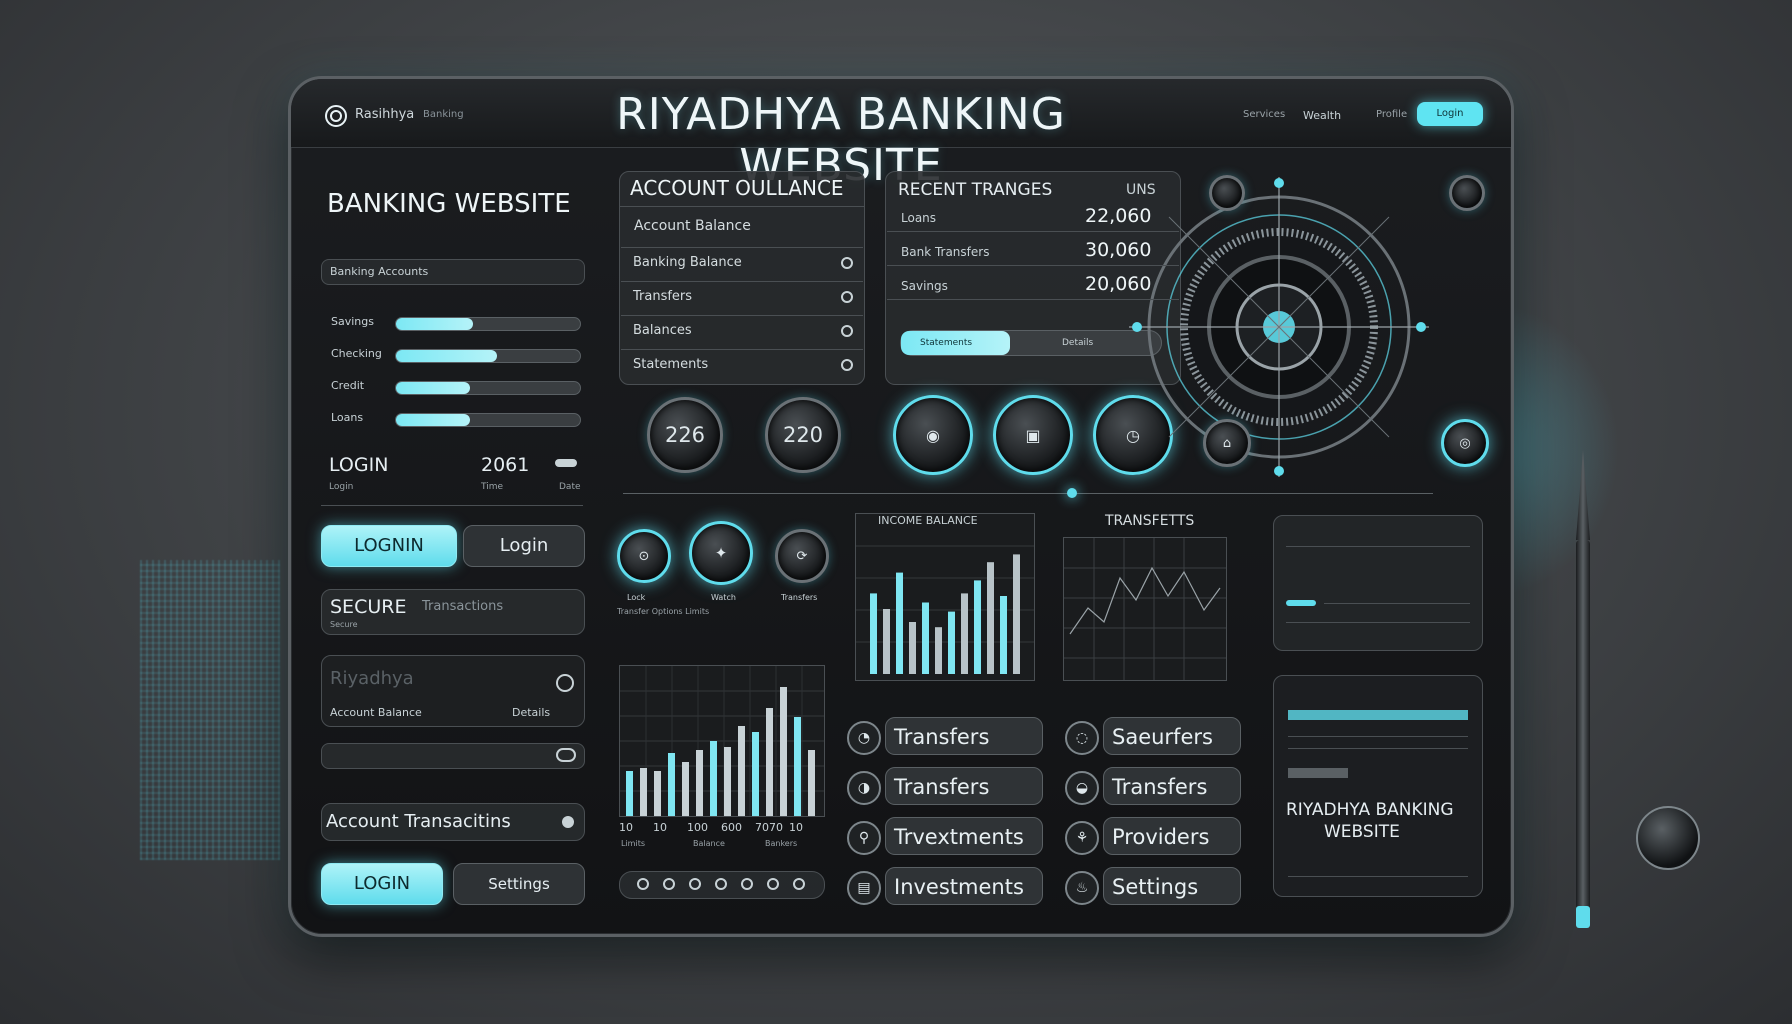  I want to click on dial-puck, so click(1668, 838).